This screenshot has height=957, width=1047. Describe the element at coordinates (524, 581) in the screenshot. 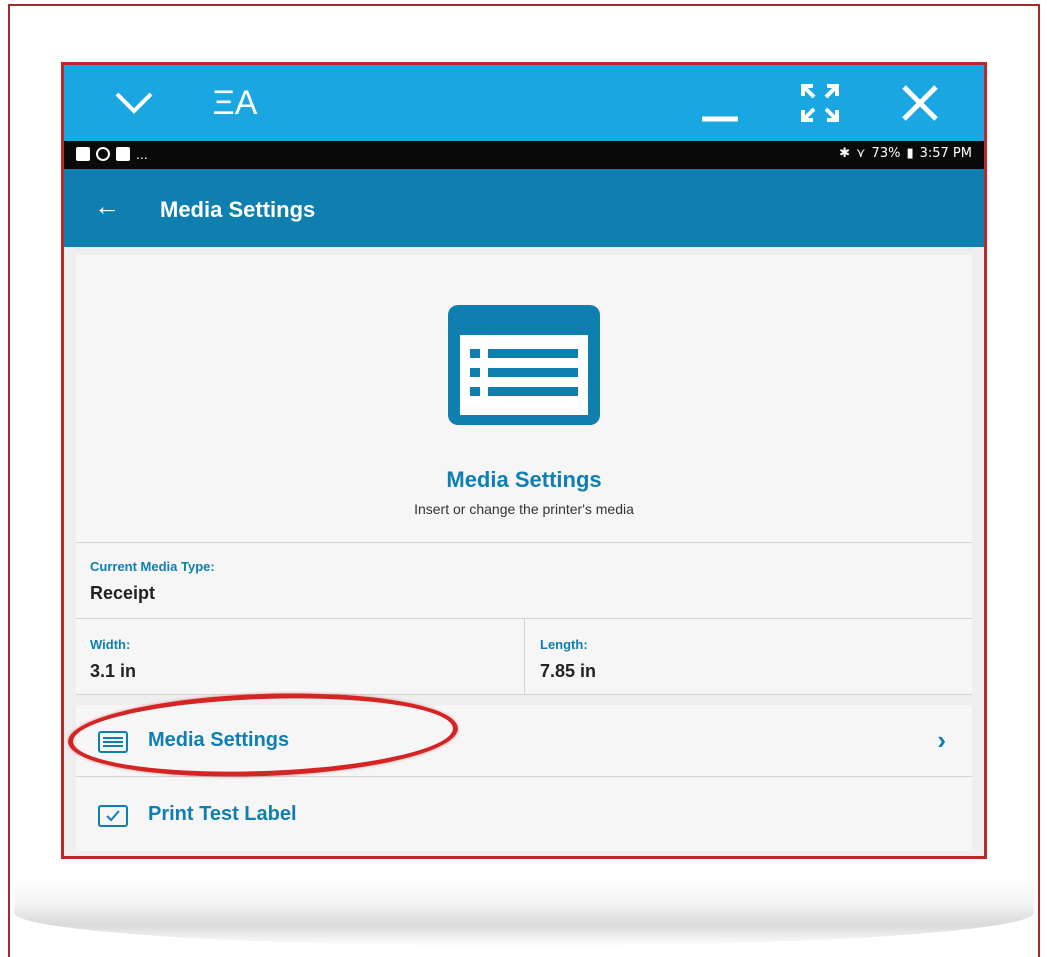

I see `current-media-type-row: Current Media Type: Receipt` at that location.